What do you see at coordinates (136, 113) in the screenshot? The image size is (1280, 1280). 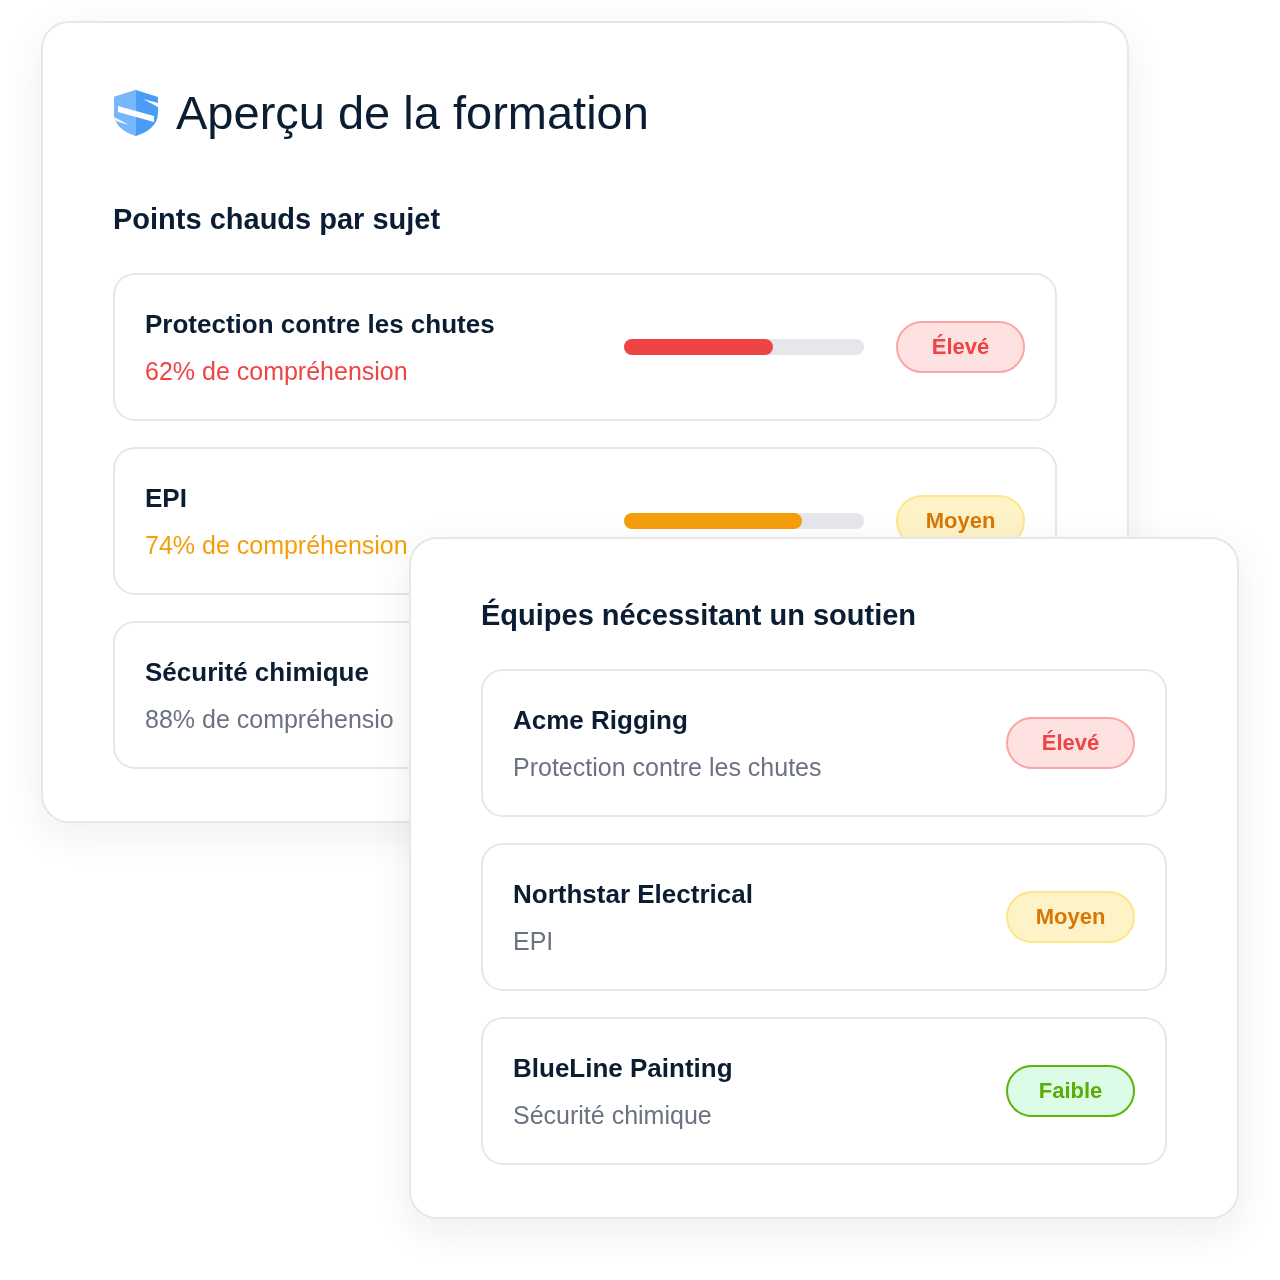 I see `shield-logo-icon` at bounding box center [136, 113].